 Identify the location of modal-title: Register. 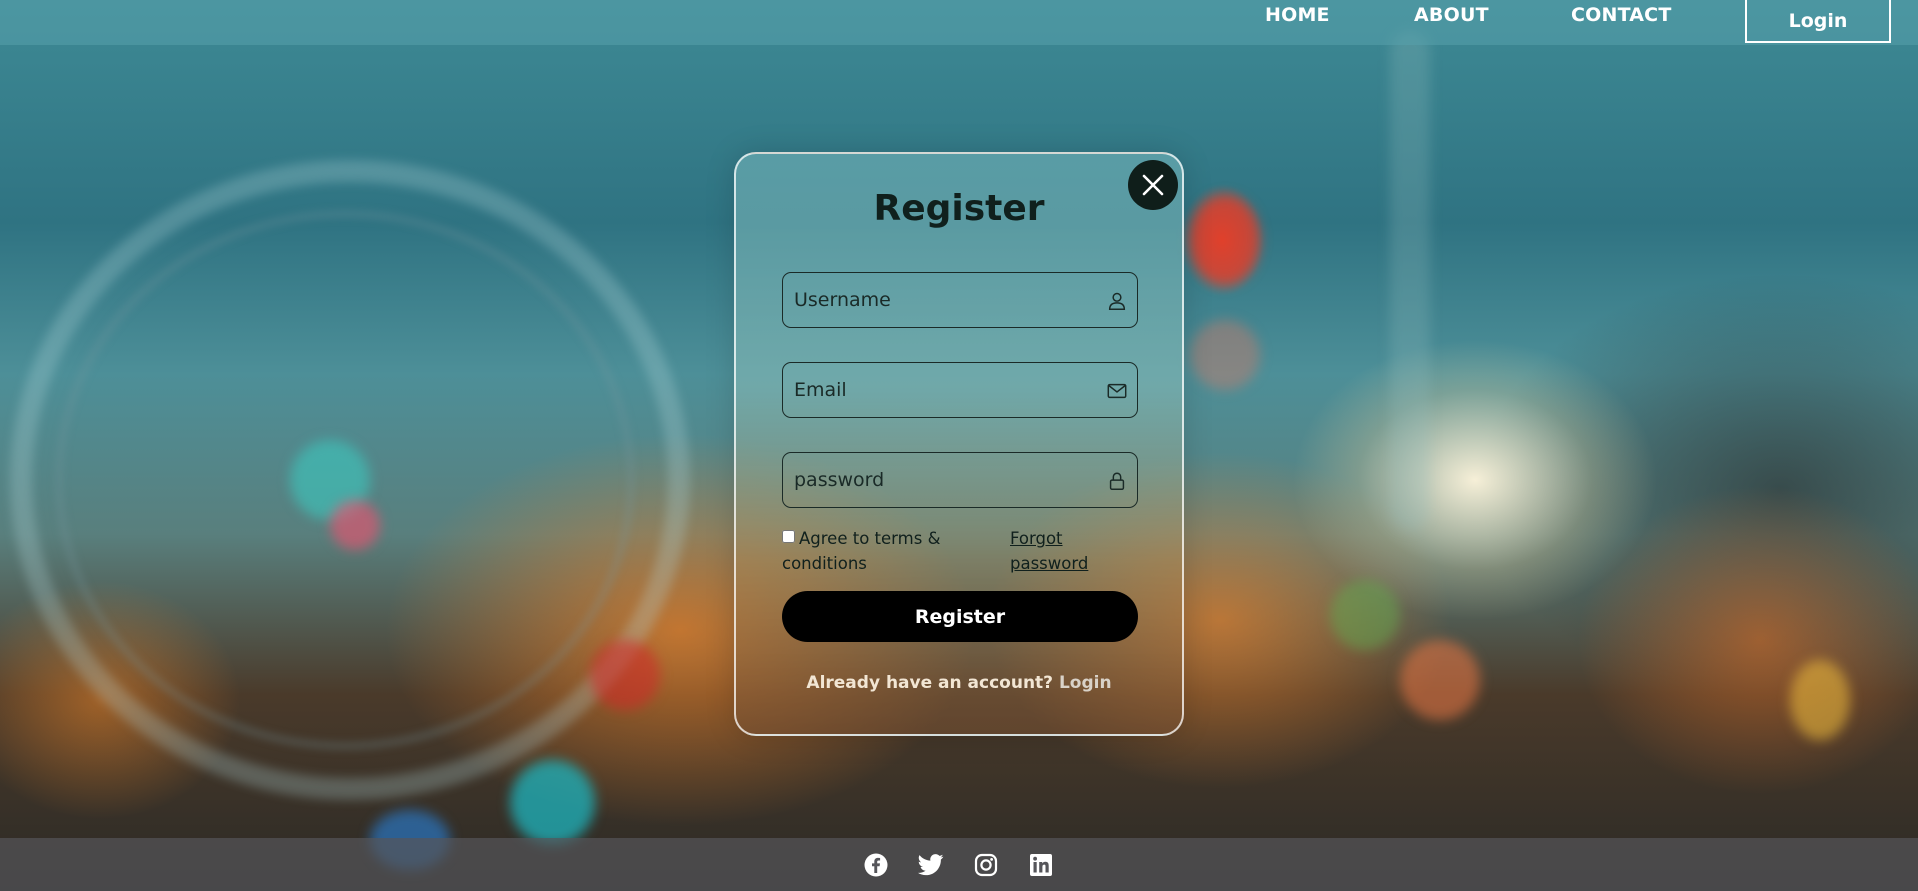
(959, 208).